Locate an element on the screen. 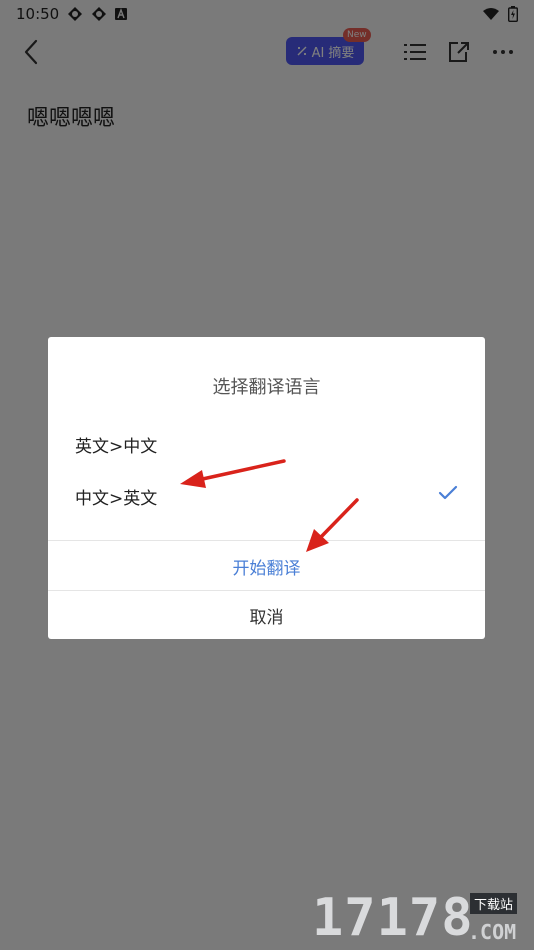  option-label: 英文>中文 is located at coordinates (116, 447).